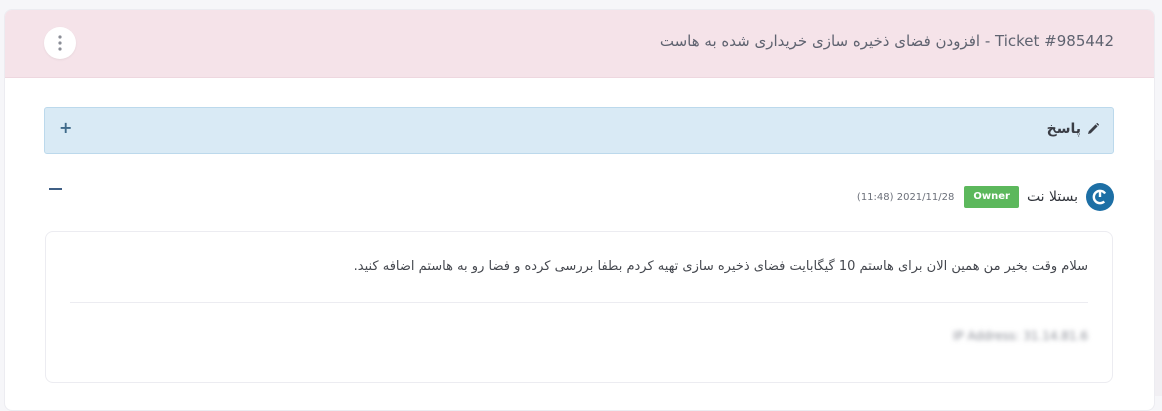  I want to click on message-header: بستلا نت Owner (11:48) 2021/11/28, so click(985, 197).